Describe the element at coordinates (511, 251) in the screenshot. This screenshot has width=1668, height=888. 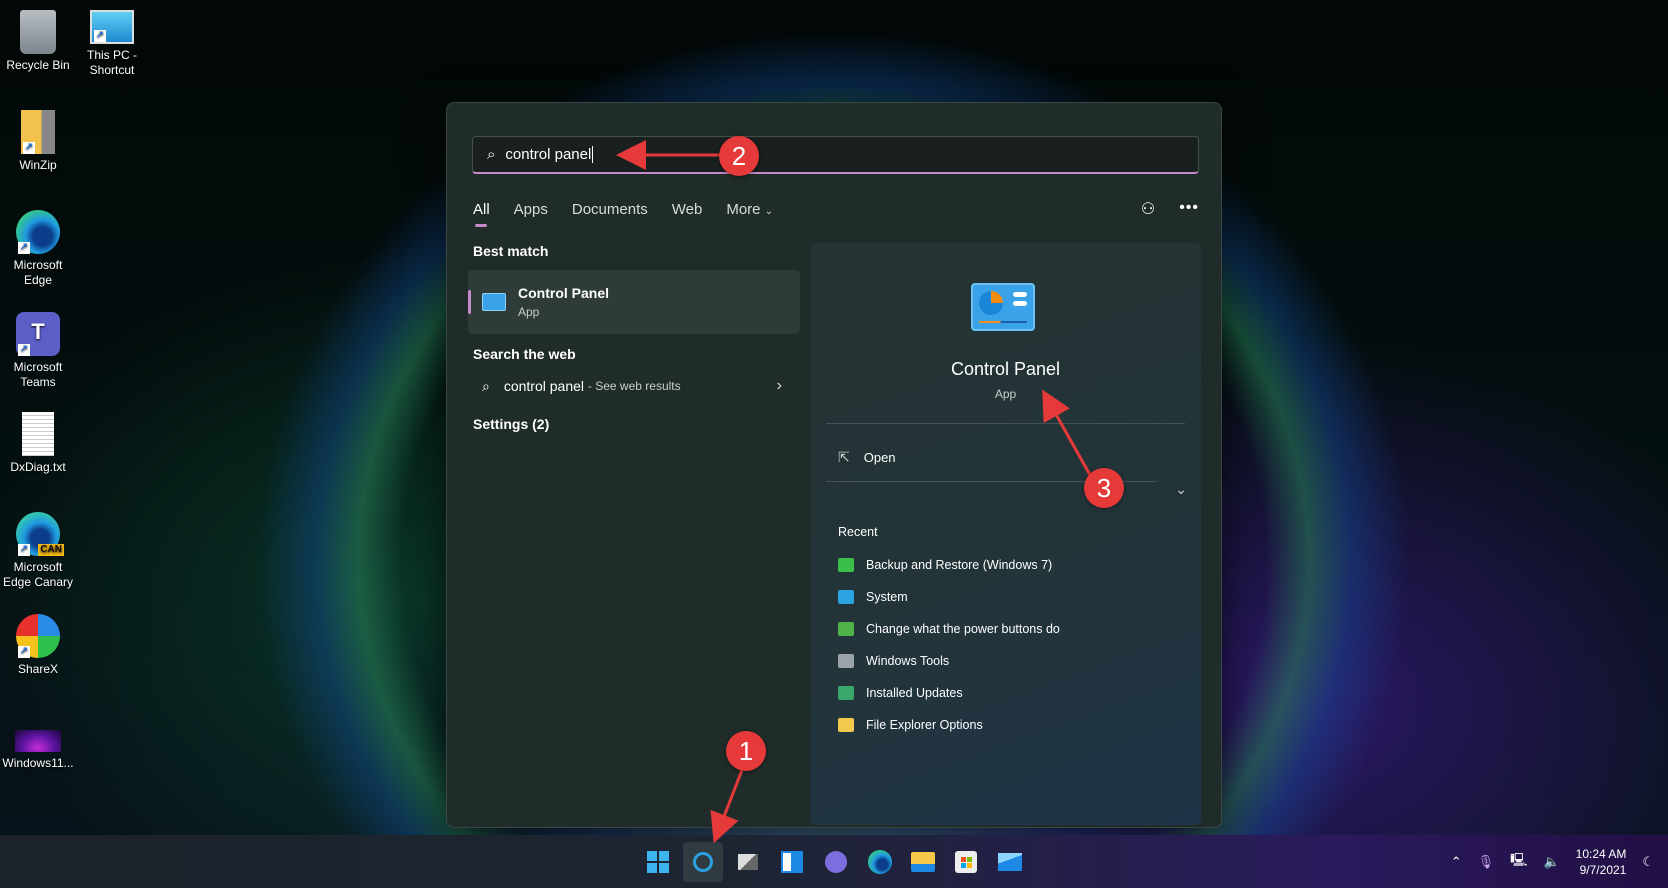
I see `best-match-heading: Best match` at that location.